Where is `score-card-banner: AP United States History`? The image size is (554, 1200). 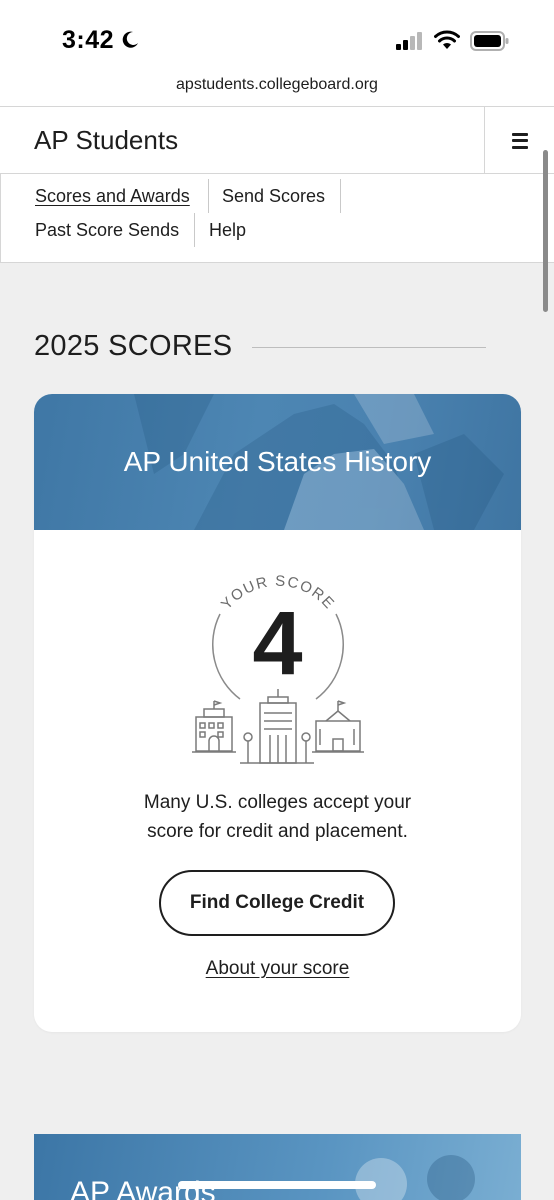 score-card-banner: AP United States History is located at coordinates (277, 462).